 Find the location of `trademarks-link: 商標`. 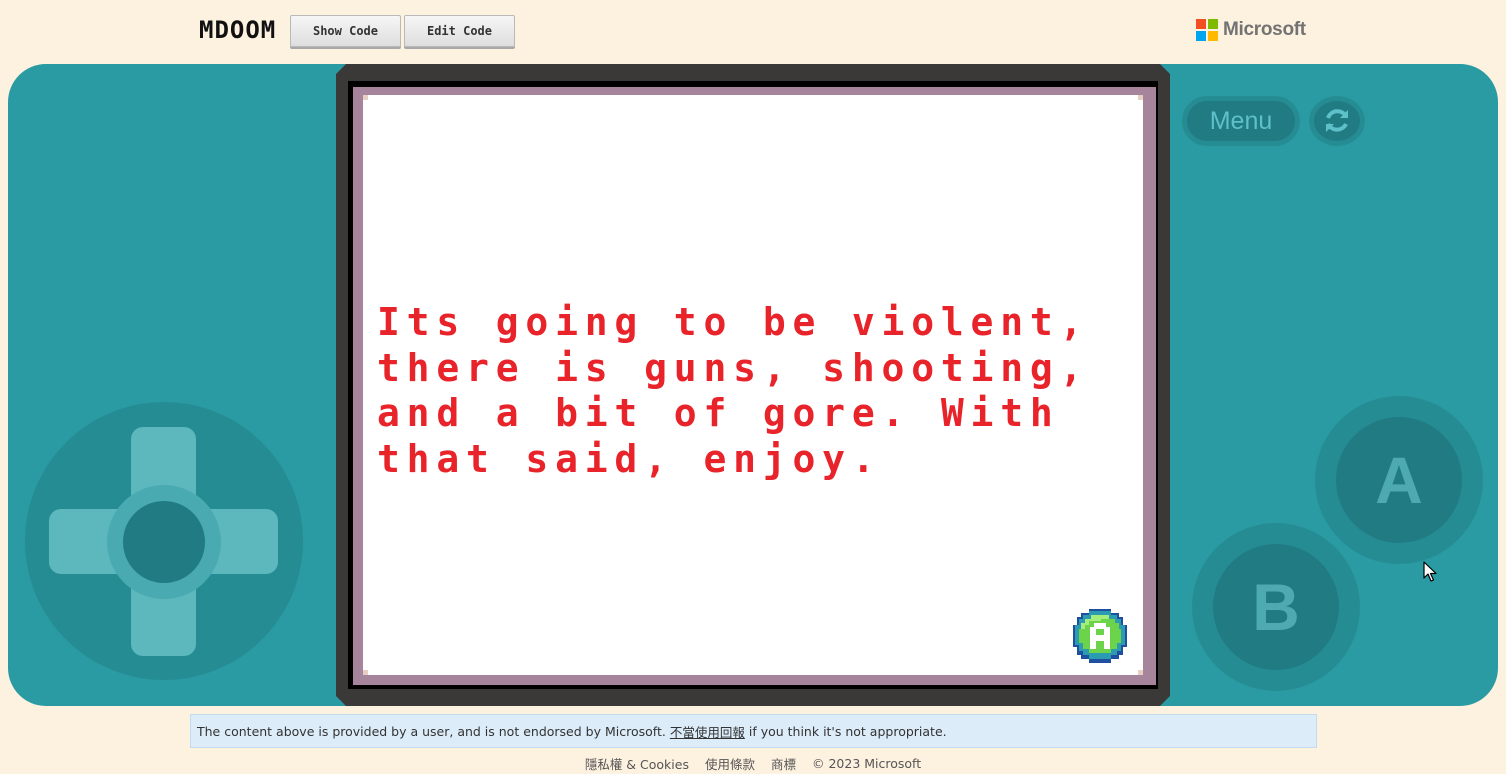

trademarks-link: 商標 is located at coordinates (783, 763).